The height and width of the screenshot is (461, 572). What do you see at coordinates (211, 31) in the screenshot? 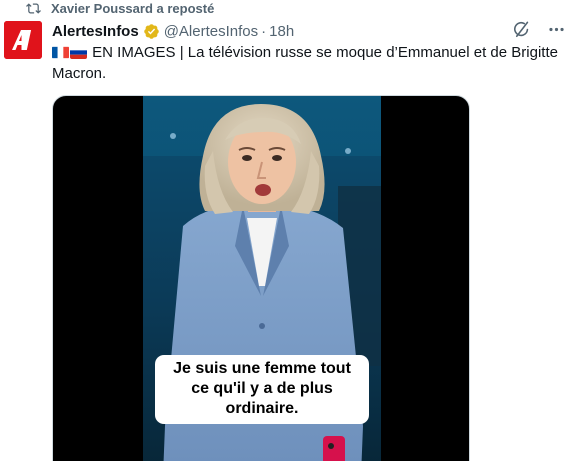
I see `author-handle: @AlertesInfos` at bounding box center [211, 31].